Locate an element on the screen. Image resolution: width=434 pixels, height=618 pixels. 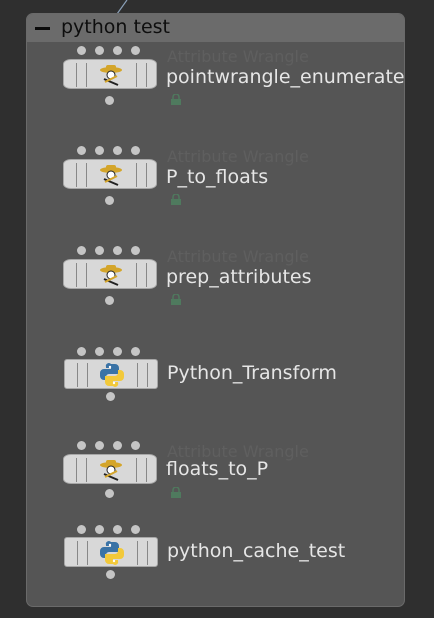
node-name-label: P_to_floats is located at coordinates (217, 177).